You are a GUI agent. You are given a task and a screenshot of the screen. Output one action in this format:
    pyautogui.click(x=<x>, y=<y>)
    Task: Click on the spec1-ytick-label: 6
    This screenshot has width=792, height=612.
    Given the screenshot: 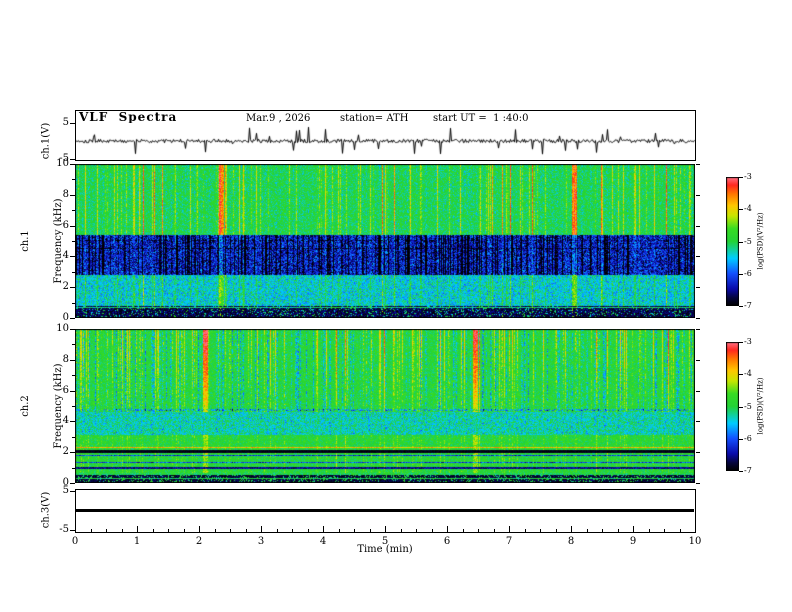 What is the action you would take?
    pyautogui.click(x=65, y=225)
    